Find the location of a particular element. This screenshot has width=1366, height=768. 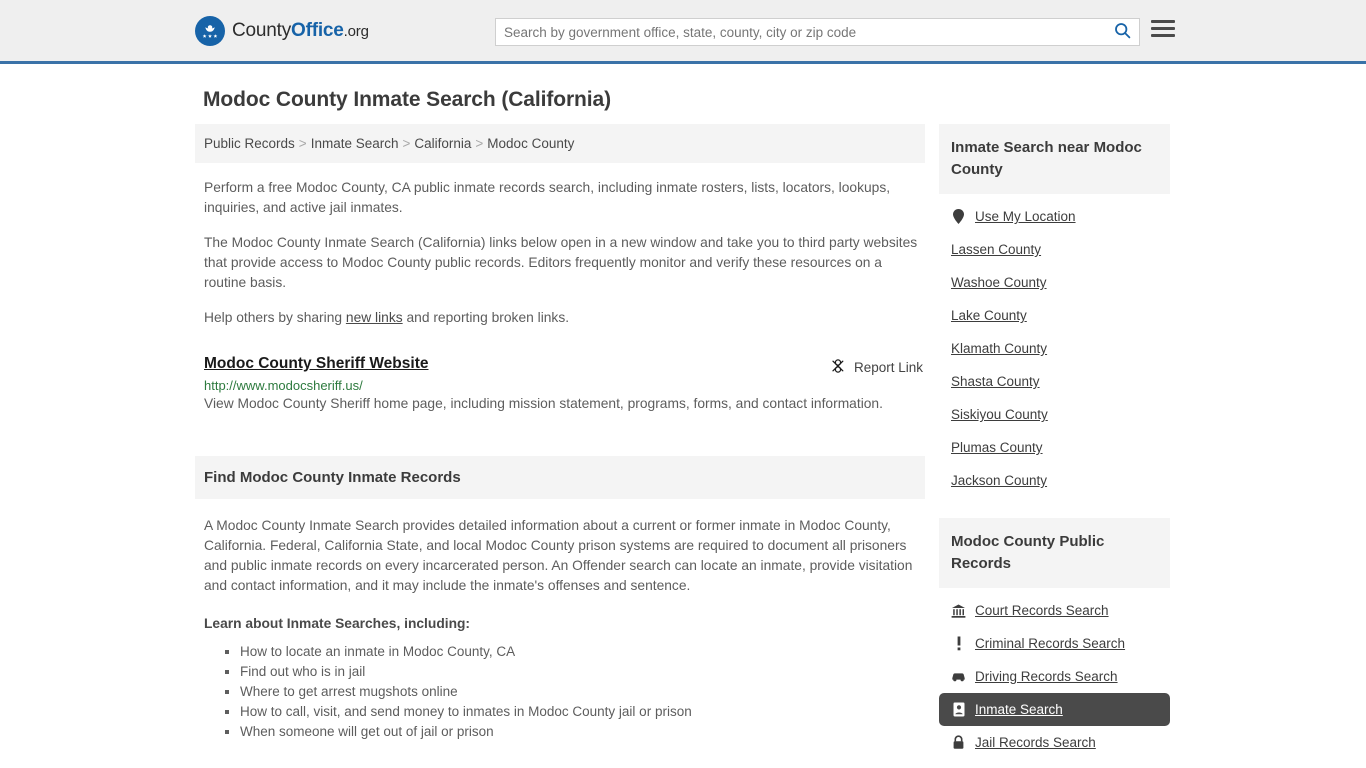

sidebar-item-inmate-search: Inmate Search is located at coordinates (1054, 709).